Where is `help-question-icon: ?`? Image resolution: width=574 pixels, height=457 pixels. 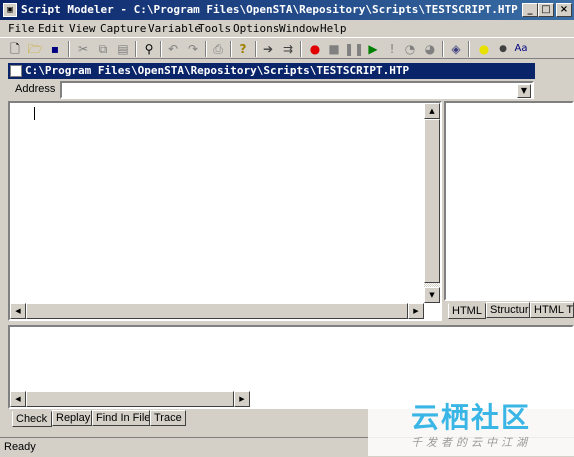
help-question-icon: ? is located at coordinates (243, 49).